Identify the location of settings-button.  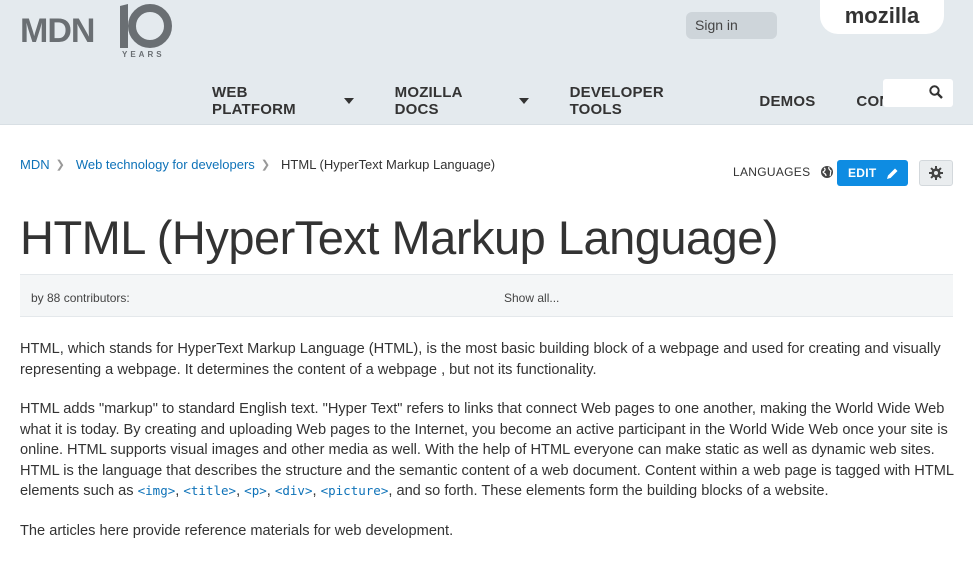
(936, 173).